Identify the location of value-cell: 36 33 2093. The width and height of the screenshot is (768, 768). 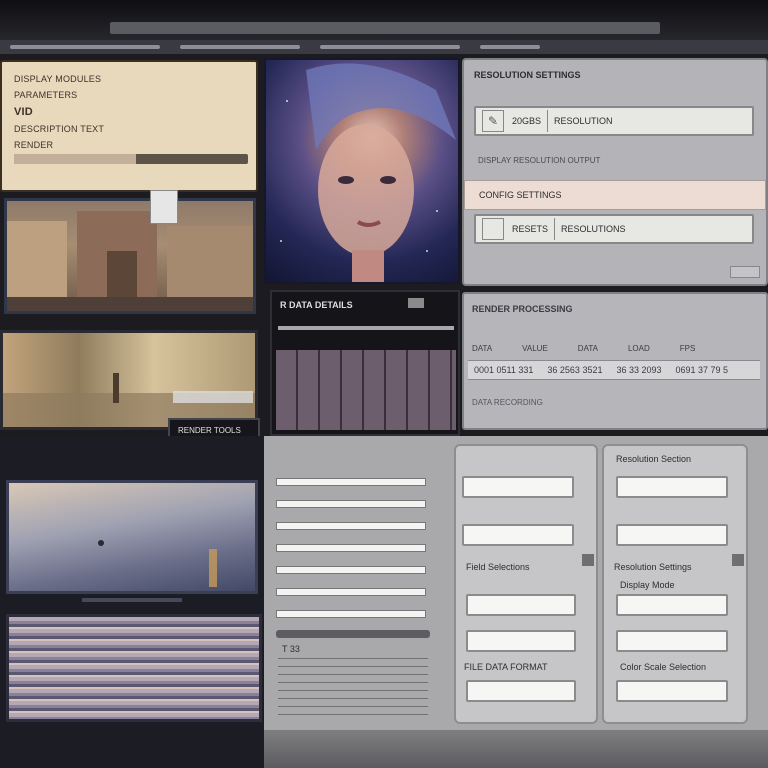
(639, 370).